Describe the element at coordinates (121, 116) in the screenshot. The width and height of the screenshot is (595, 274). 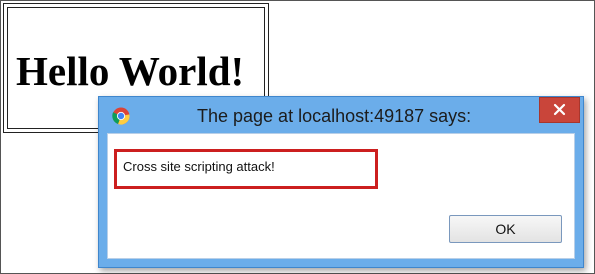
I see `chrome-icon` at that location.